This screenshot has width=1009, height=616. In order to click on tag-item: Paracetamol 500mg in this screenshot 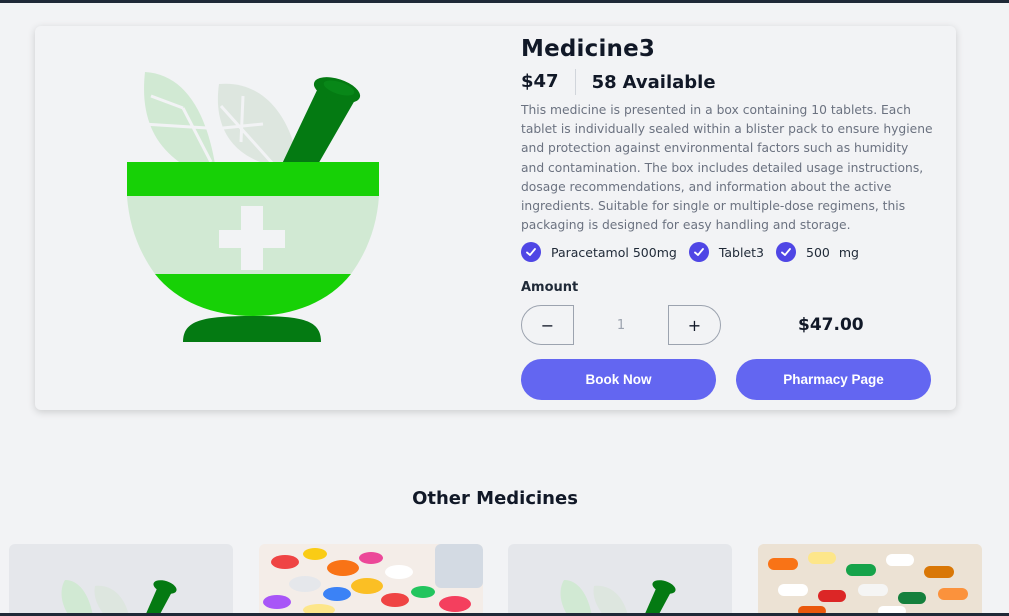, I will do `click(599, 252)`.